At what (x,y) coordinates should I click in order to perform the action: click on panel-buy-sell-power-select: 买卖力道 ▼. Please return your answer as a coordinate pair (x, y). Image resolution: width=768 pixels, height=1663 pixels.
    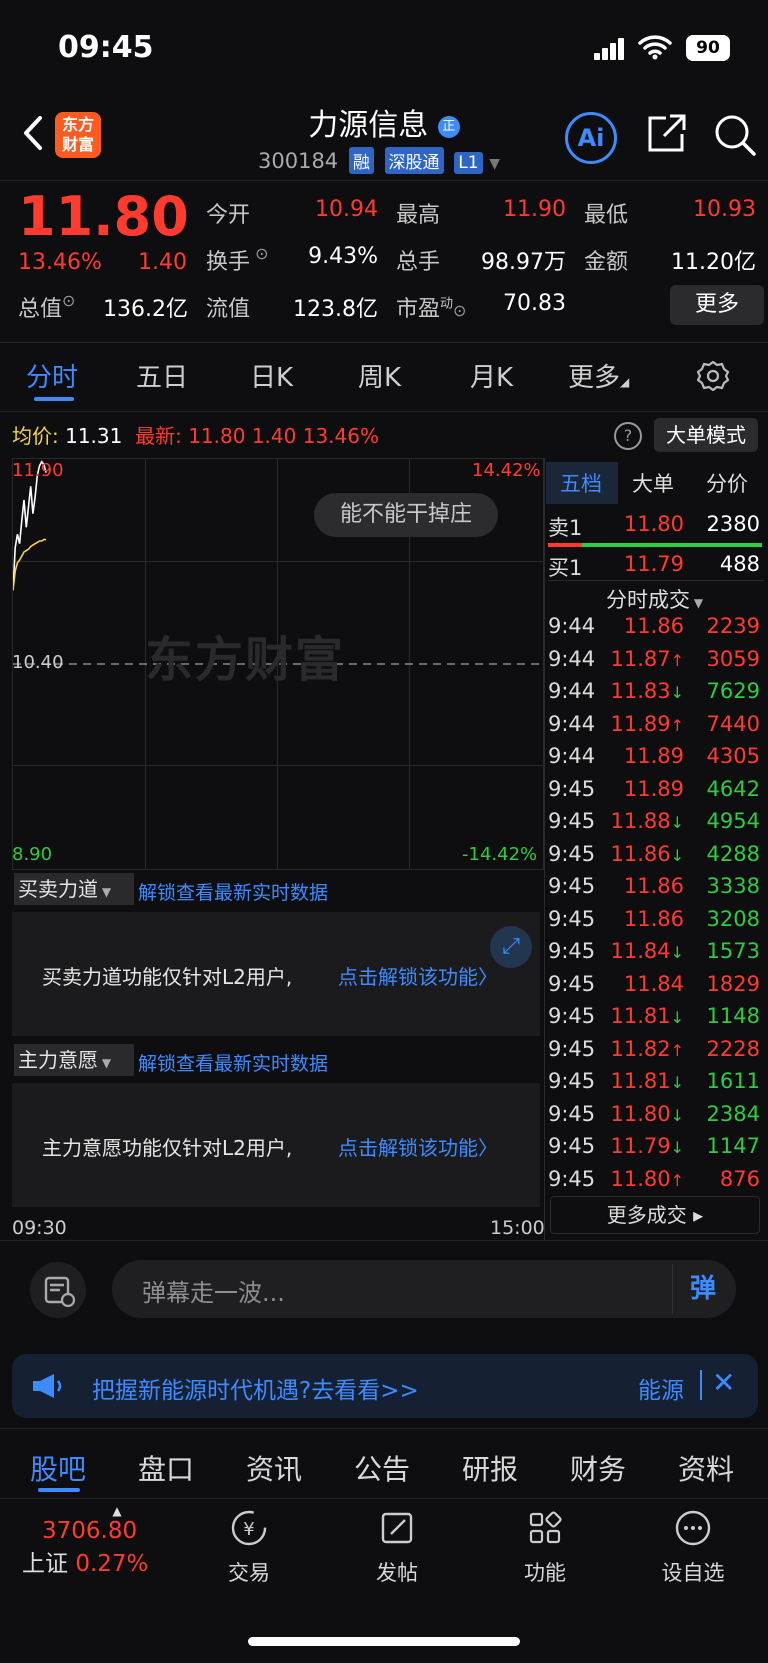
    Looking at the image, I should click on (74, 889).